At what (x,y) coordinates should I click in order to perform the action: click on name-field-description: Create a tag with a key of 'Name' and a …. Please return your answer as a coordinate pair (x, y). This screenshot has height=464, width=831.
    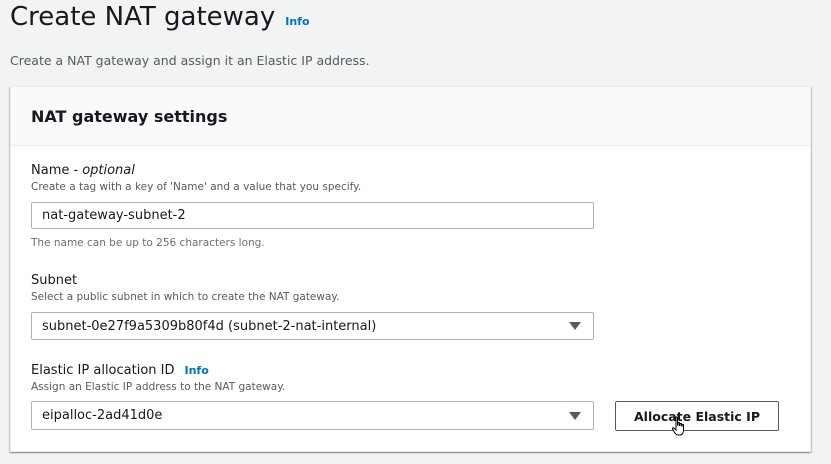
    Looking at the image, I should click on (196, 187).